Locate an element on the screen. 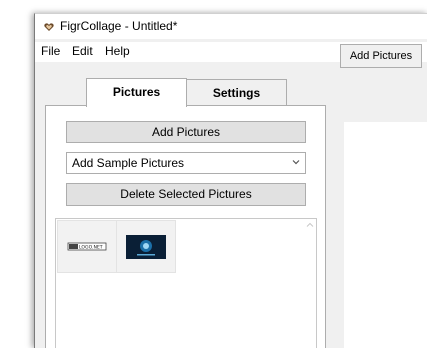 This screenshot has width=427, height=348. thumbnail-item: LOGO.NET is located at coordinates (87, 246).